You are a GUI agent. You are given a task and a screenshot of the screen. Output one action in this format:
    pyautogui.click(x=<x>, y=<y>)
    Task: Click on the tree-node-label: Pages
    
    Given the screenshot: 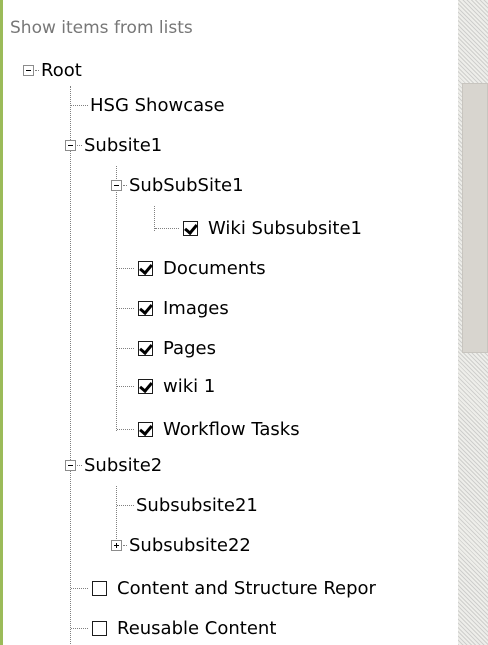 What is the action you would take?
    pyautogui.click(x=188, y=348)
    